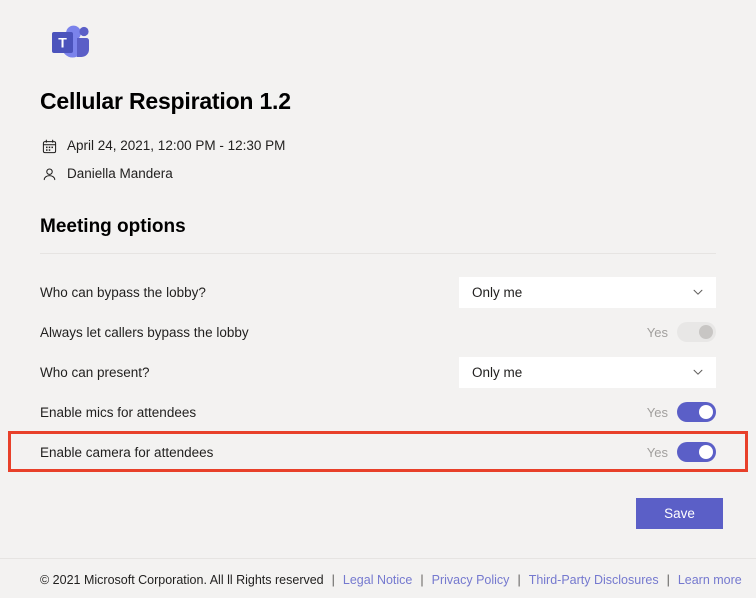  Describe the element at coordinates (696, 332) in the screenshot. I see `always-let-callers-bypass-lobby-toggle` at that location.